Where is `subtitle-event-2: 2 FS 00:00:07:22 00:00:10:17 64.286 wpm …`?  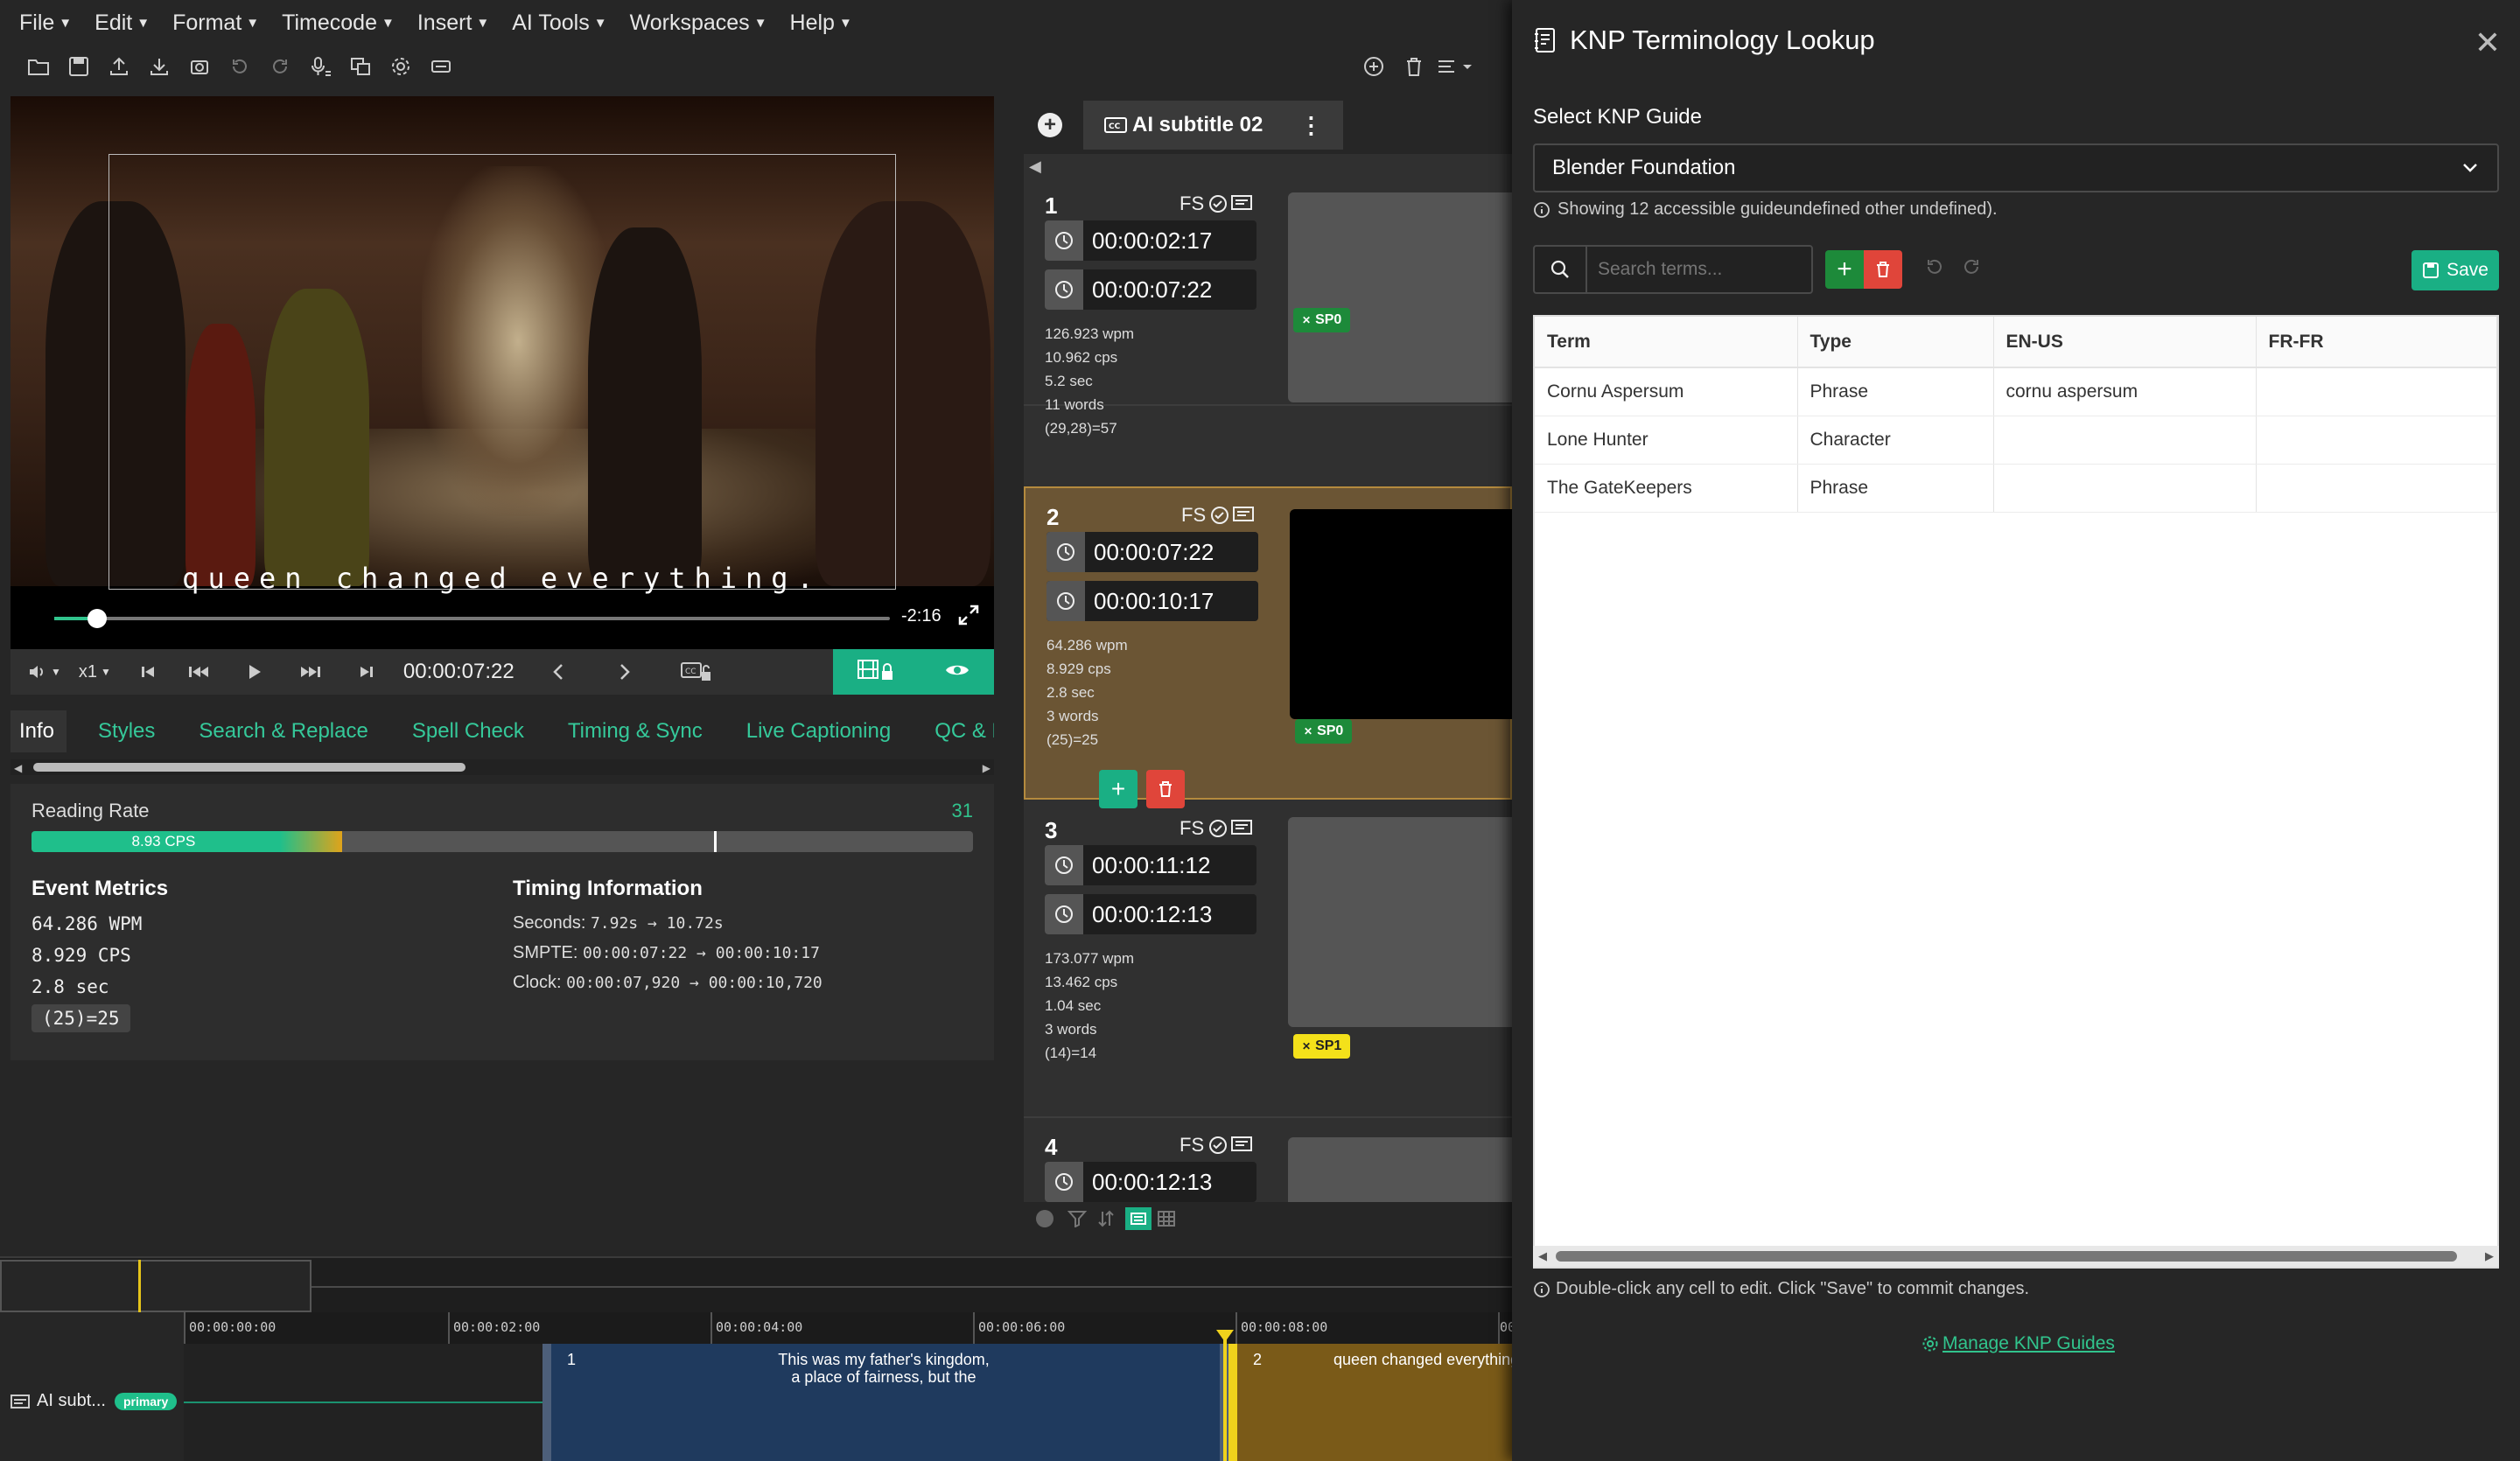 subtitle-event-2: 2 FS 00:00:07:22 00:00:10:17 64.286 wpm … is located at coordinates (1268, 647).